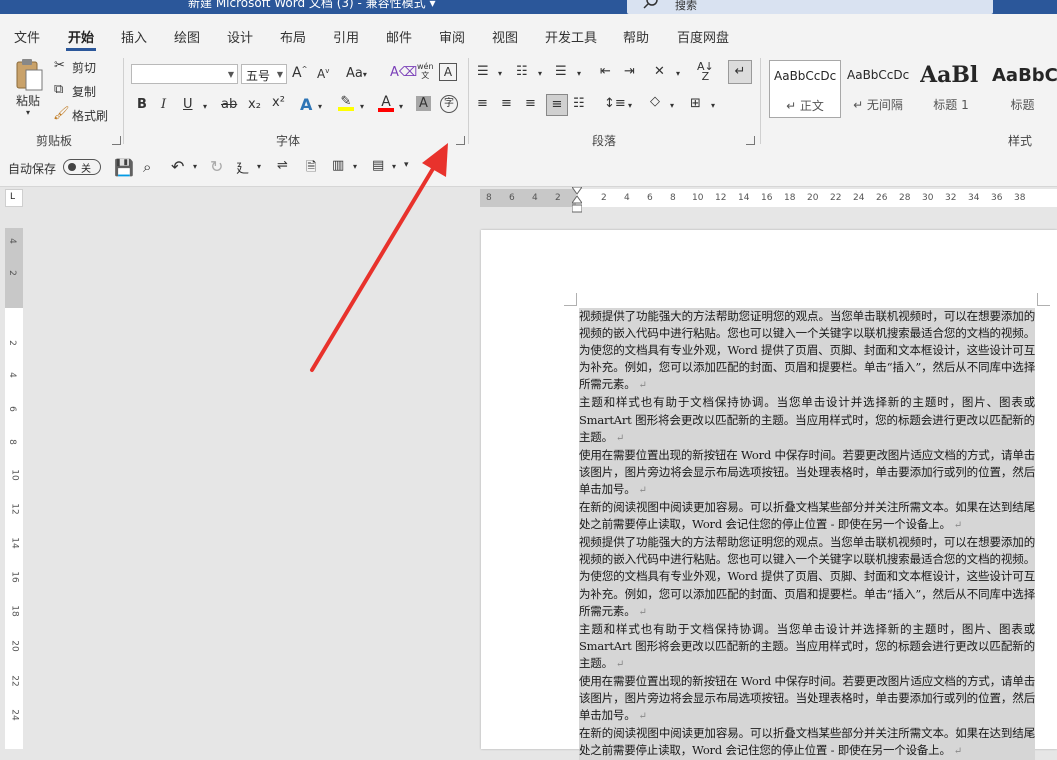 The image size is (1057, 760). What do you see at coordinates (59, 89) in the screenshot?
I see `copy-icon: ⧉` at bounding box center [59, 89].